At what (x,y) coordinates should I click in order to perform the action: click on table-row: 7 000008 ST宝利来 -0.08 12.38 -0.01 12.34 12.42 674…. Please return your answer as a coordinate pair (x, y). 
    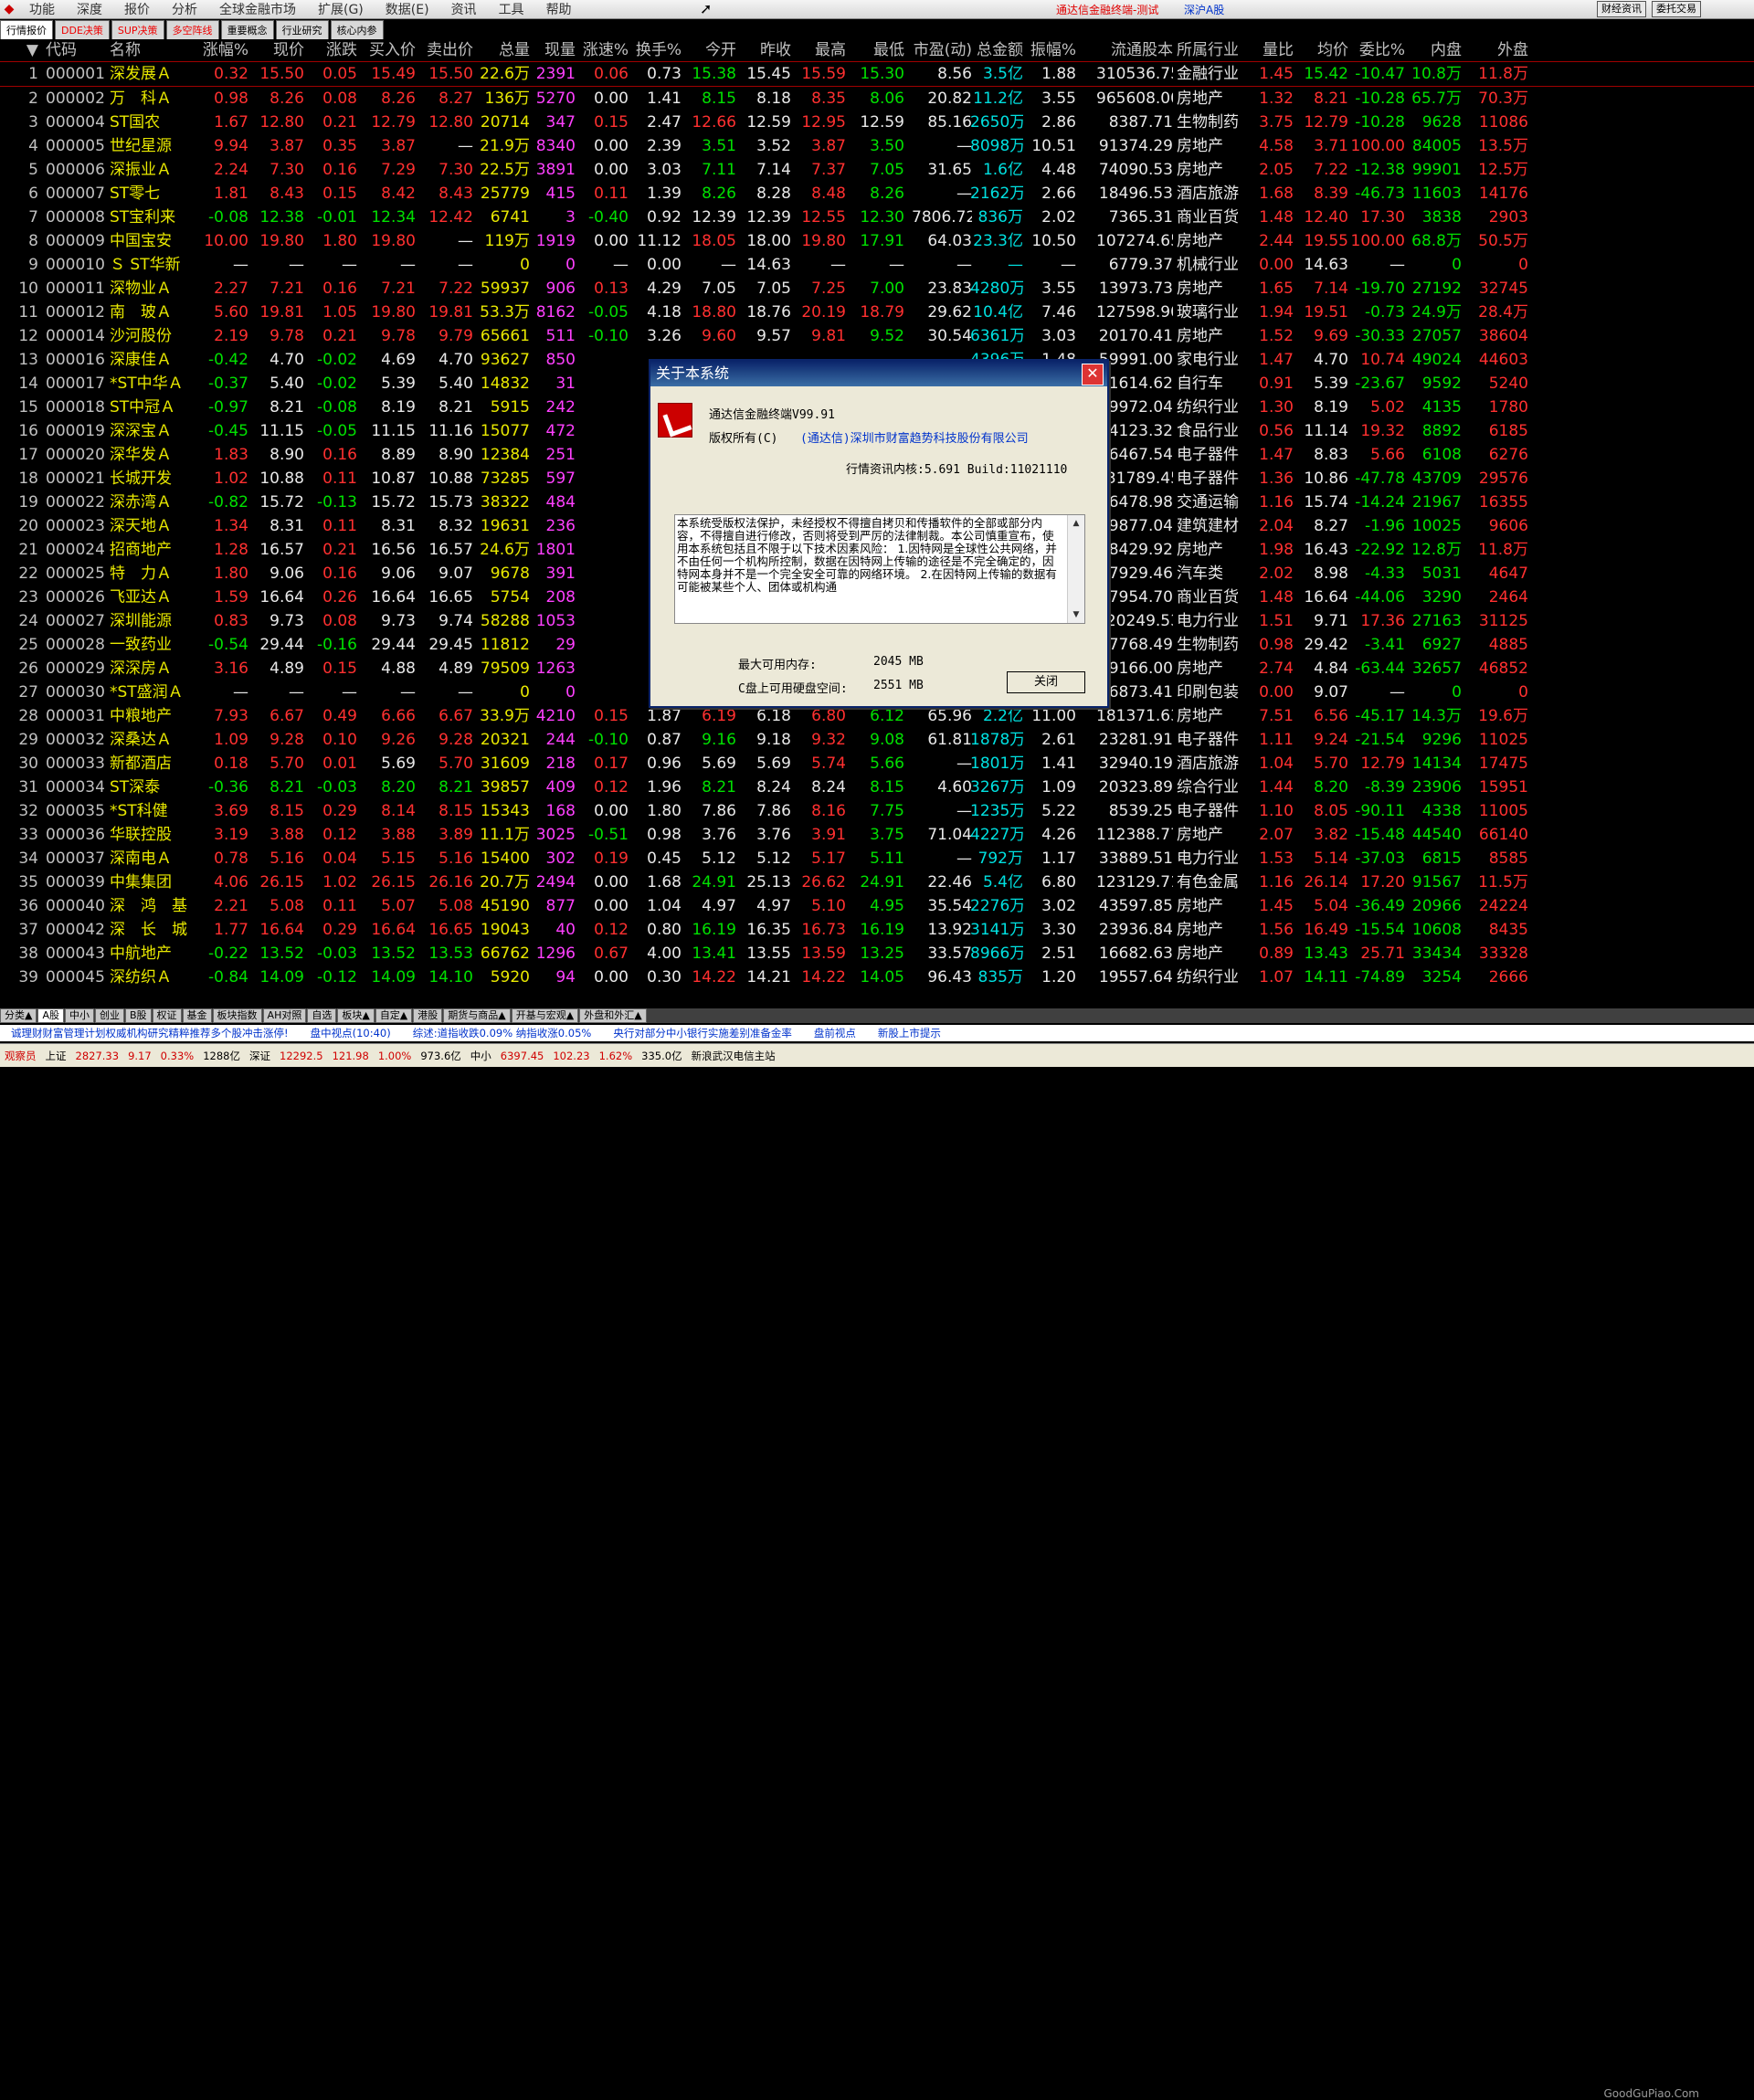
    Looking at the image, I should click on (877, 218).